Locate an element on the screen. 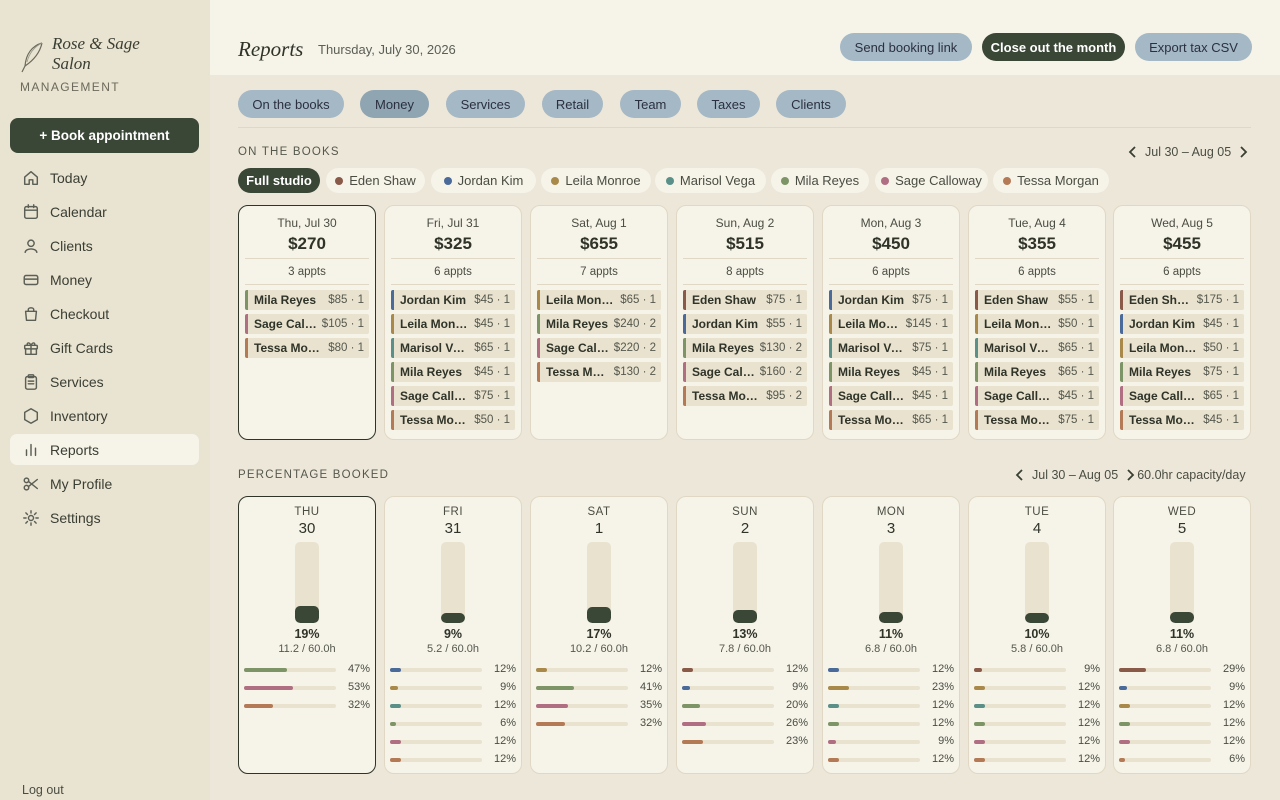 The height and width of the screenshot is (800, 1280). staff-booking-row: Mila Reyes $85 · 1 is located at coordinates (307, 300).